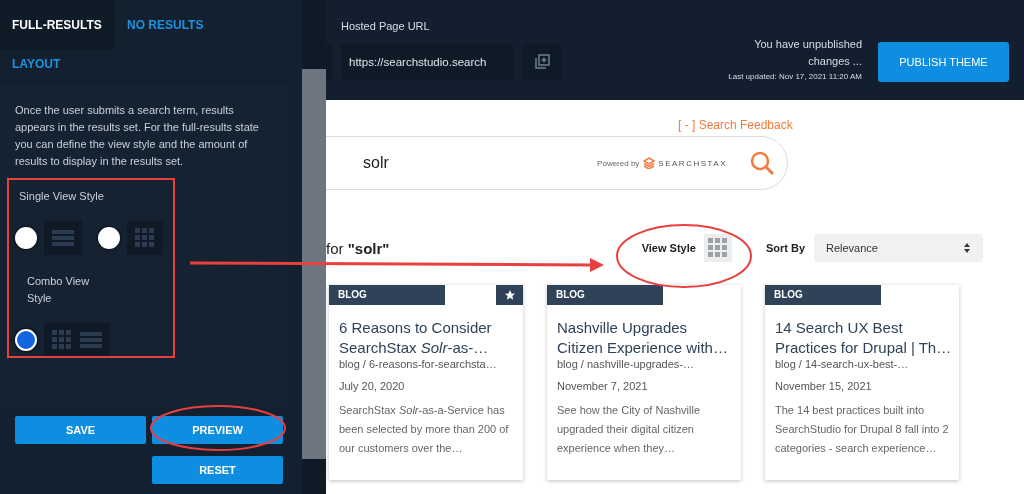 The width and height of the screenshot is (1024, 494). What do you see at coordinates (943, 62) in the screenshot?
I see `publish-button: PUBLISH THEME` at bounding box center [943, 62].